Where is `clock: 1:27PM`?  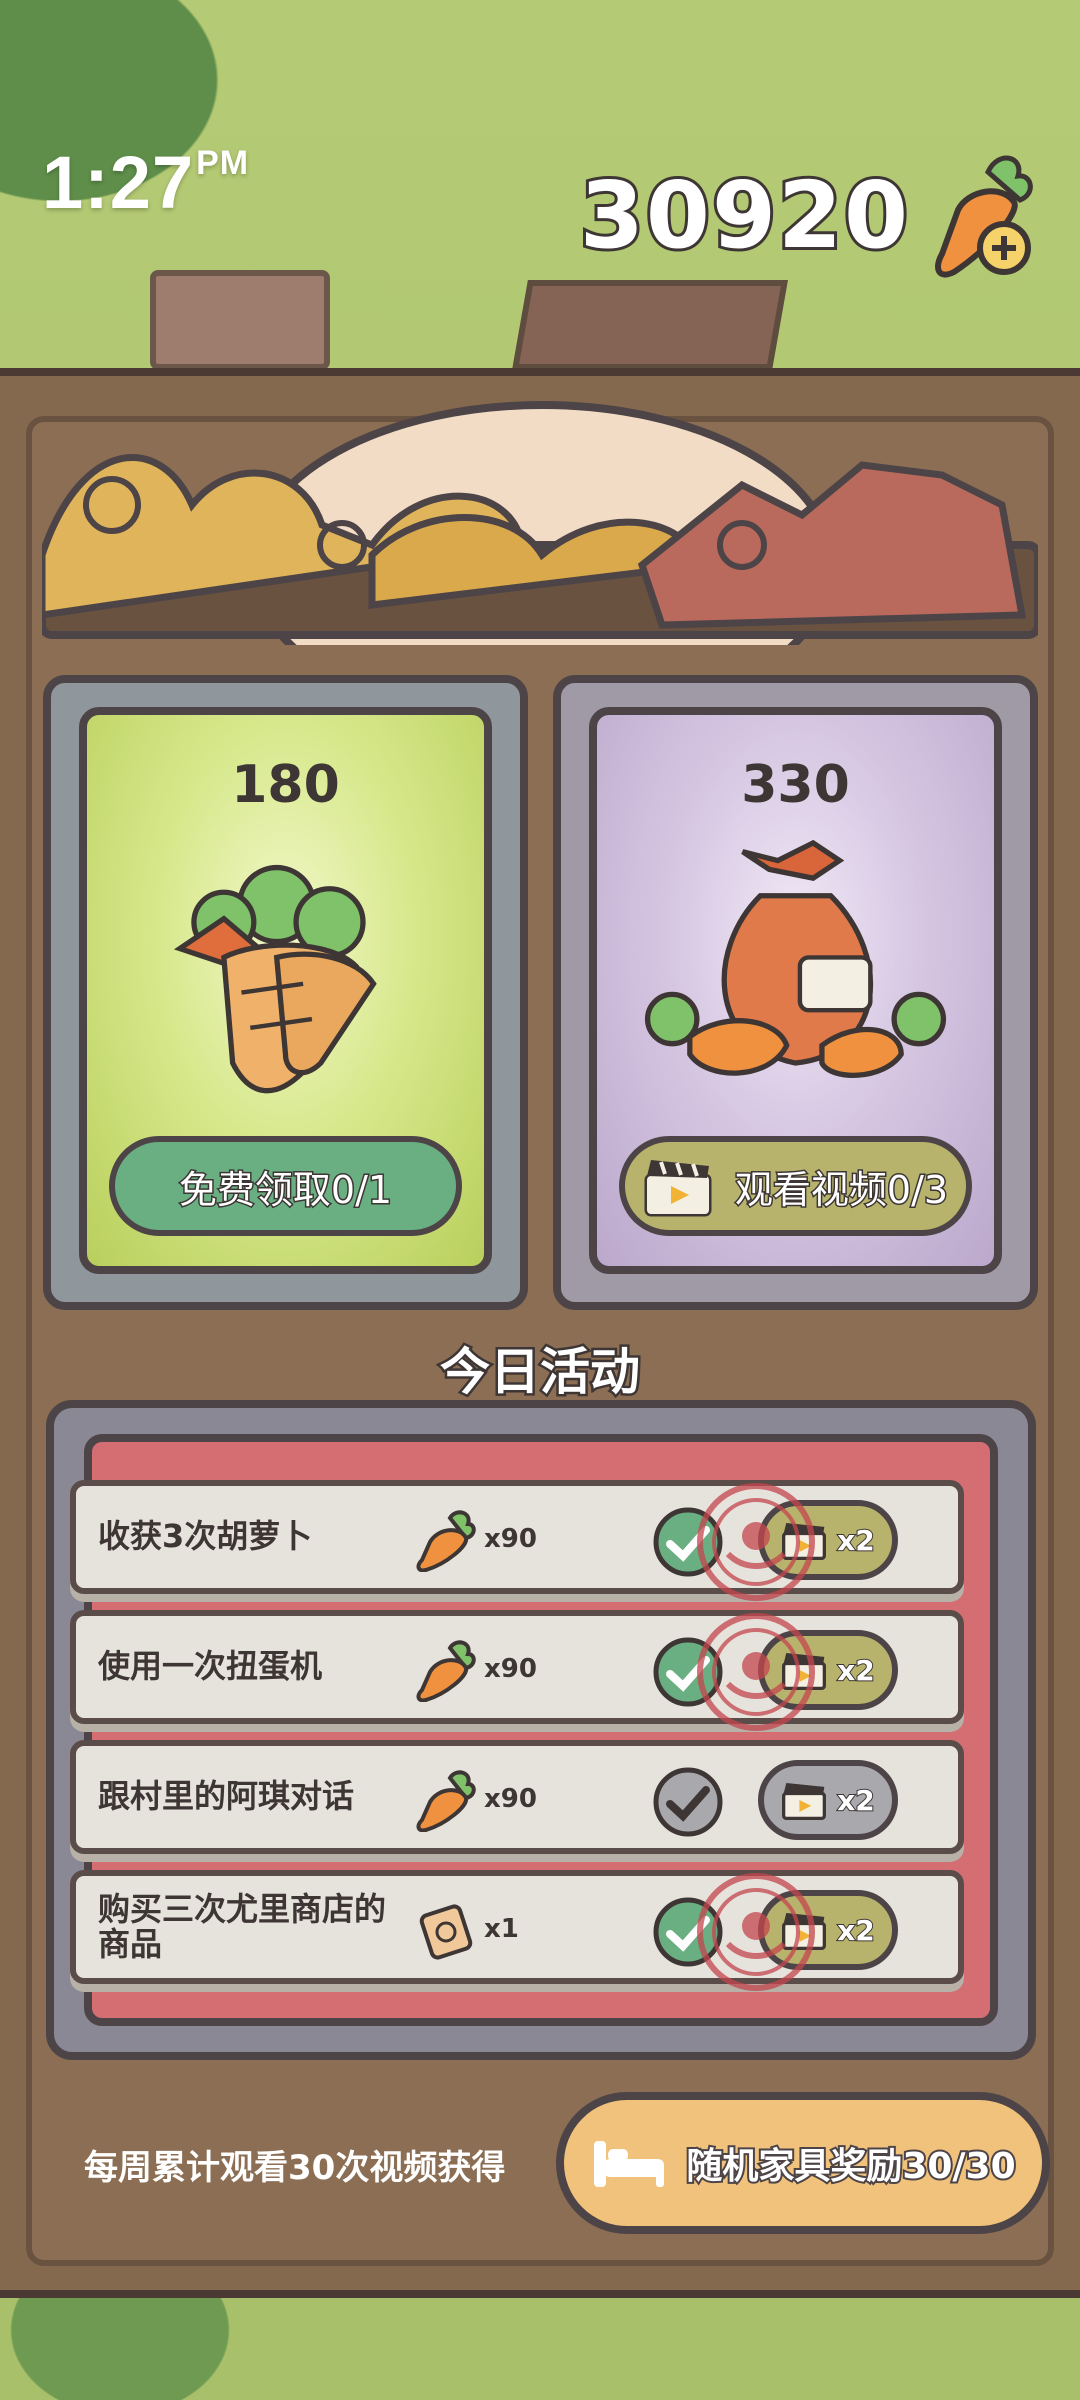 clock: 1:27PM is located at coordinates (145, 182).